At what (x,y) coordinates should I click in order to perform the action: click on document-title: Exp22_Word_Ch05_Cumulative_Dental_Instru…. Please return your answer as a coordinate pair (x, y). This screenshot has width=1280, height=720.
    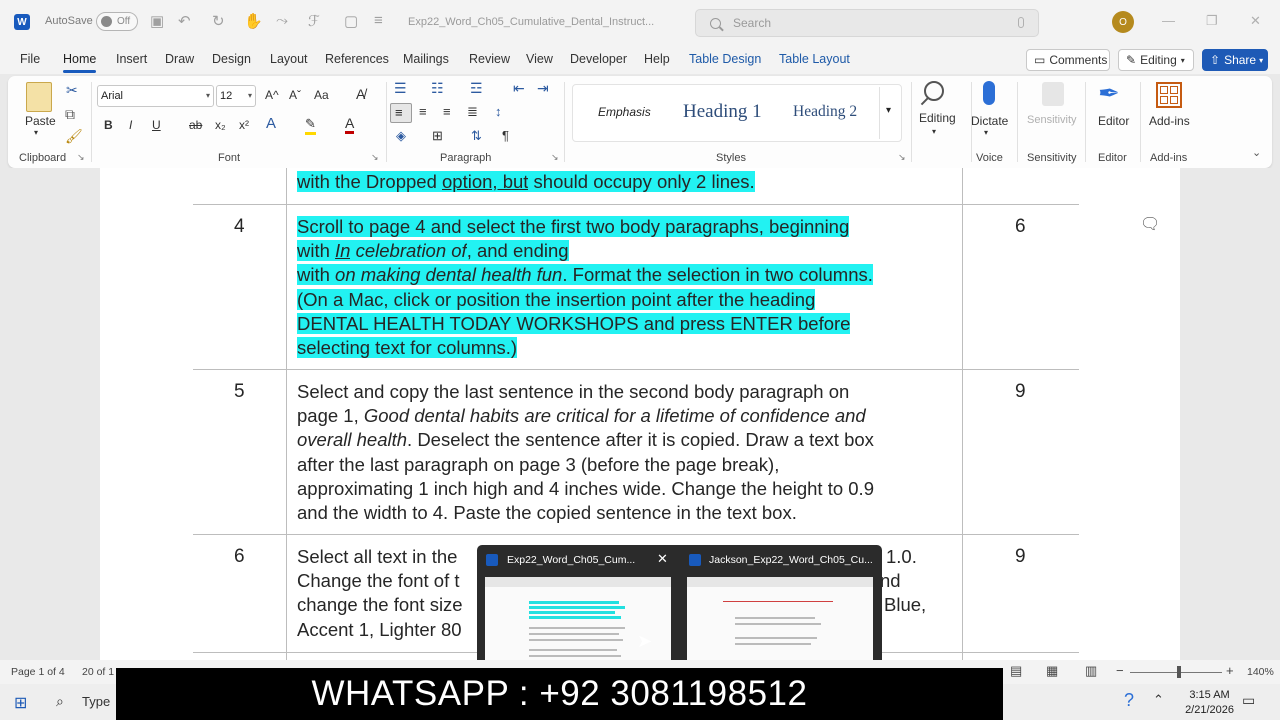
    Looking at the image, I should click on (531, 22).